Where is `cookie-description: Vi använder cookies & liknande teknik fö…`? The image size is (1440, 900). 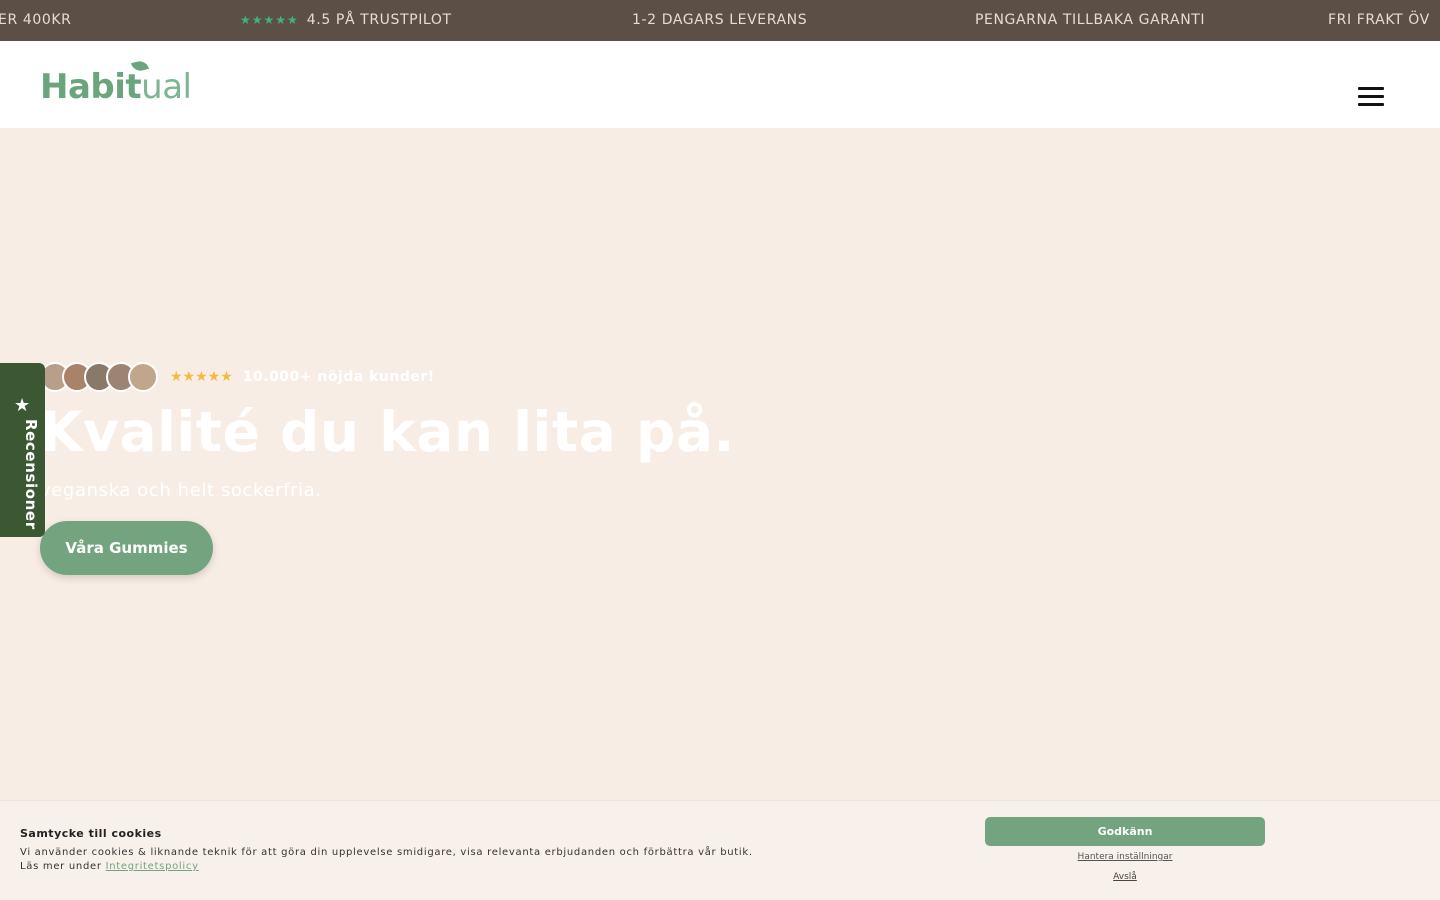 cookie-description: Vi använder cookies & liknande teknik fö… is located at coordinates (386, 860).